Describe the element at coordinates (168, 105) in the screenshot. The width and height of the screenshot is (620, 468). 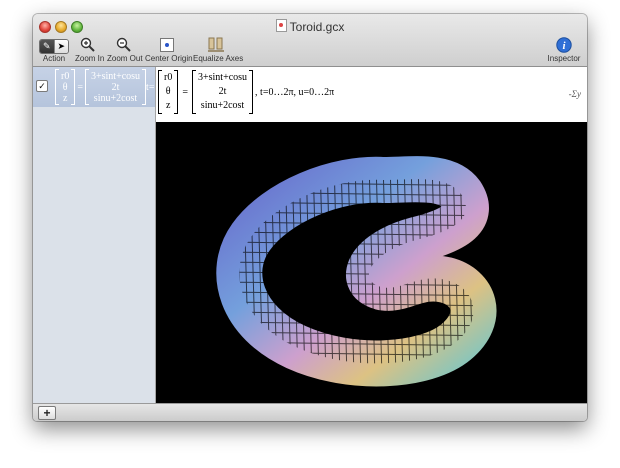
I see `var-z: z` at that location.